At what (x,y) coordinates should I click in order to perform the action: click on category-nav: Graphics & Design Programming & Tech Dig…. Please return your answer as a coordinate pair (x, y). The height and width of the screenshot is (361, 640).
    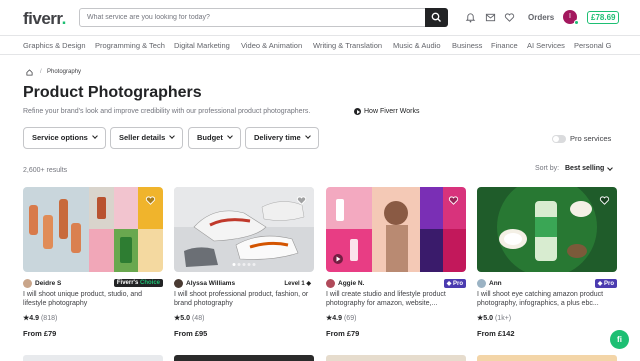
    Looking at the image, I should click on (320, 46).